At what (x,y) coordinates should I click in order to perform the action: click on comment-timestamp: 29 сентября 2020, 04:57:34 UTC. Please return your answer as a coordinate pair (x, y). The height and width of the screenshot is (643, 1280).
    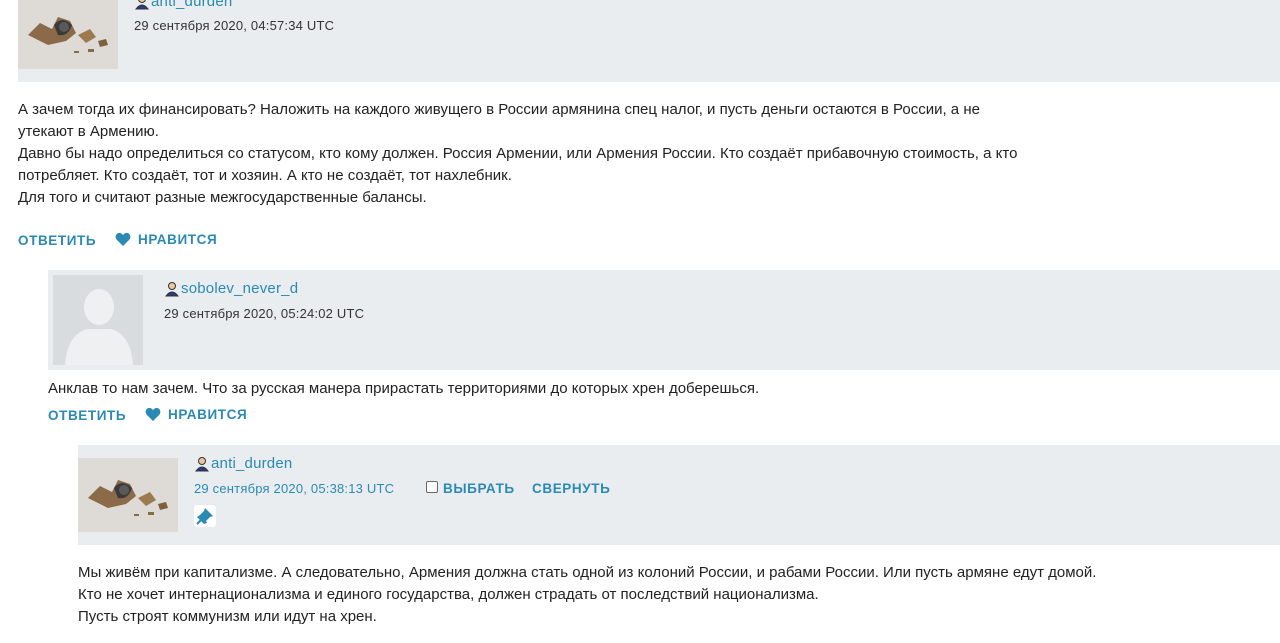
    Looking at the image, I should click on (234, 25).